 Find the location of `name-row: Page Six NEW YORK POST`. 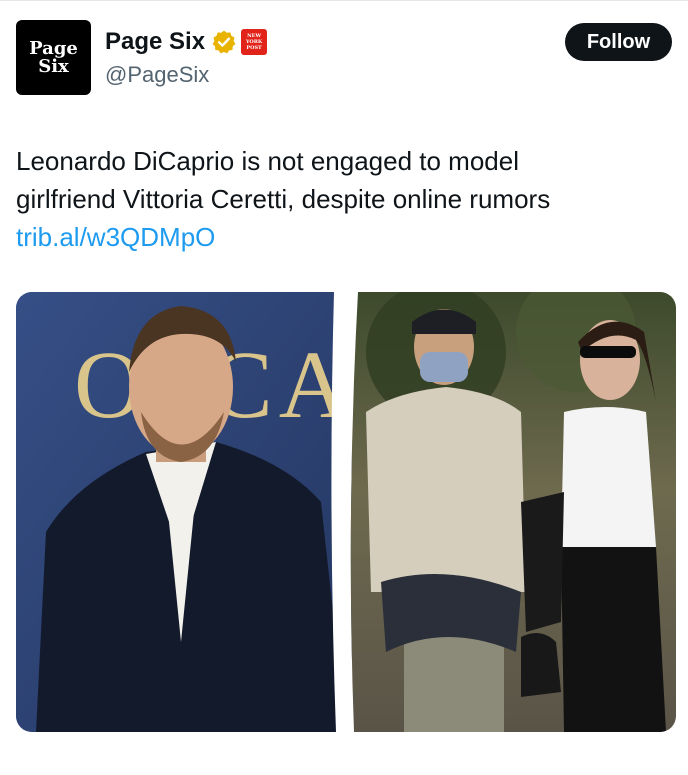

name-row: Page Six NEW YORK POST is located at coordinates (186, 42).